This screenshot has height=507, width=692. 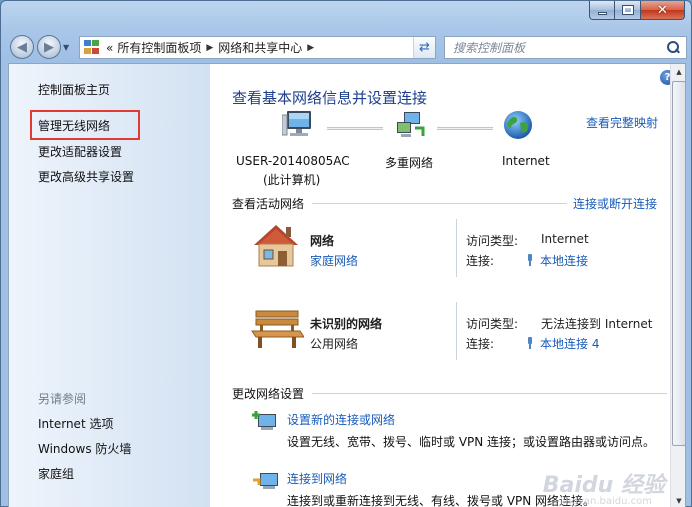 What do you see at coordinates (603, 485) in the screenshot?
I see `watermark: Baidu 经验` at bounding box center [603, 485].